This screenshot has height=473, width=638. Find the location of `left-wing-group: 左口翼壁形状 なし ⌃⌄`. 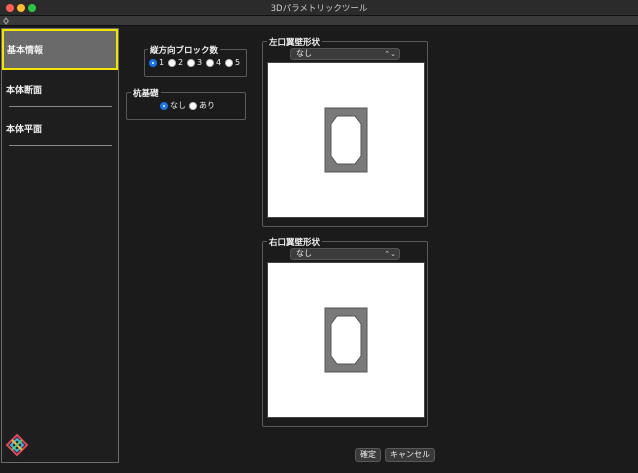

left-wing-group: 左口翼壁形状 なし ⌃⌄ is located at coordinates (345, 131).